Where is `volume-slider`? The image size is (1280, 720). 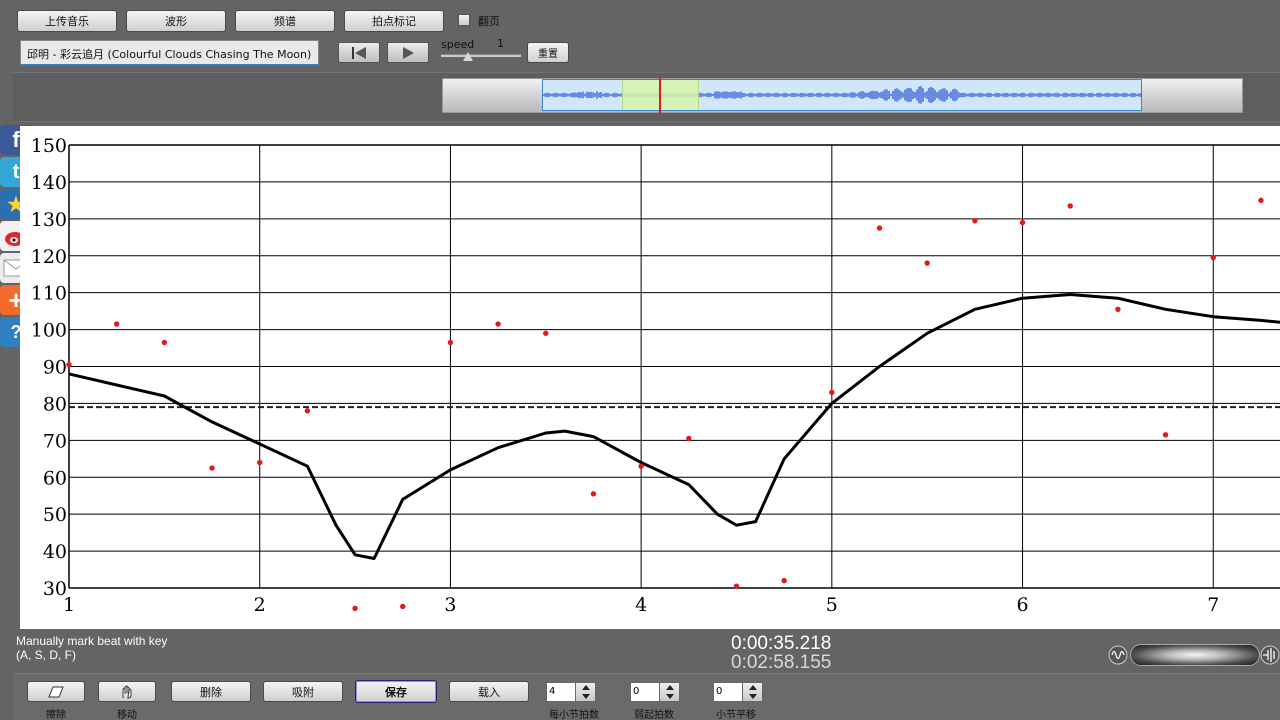 volume-slider is located at coordinates (1195, 655).